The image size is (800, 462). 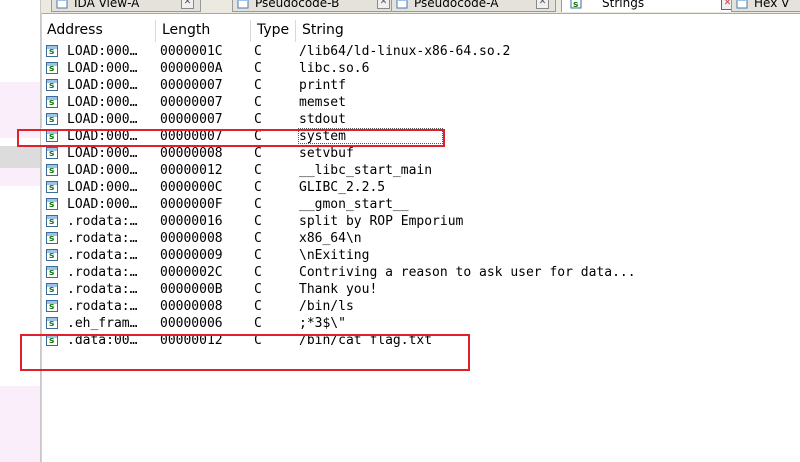 I want to click on cell-string: printf, so click(x=322, y=85).